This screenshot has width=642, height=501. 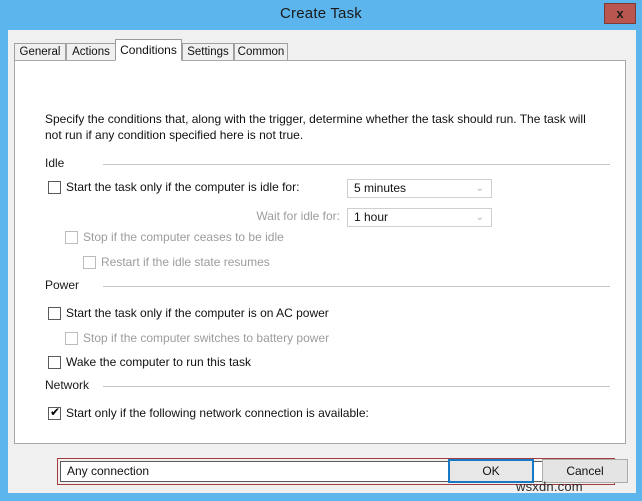 I want to click on group-divider-power, so click(x=356, y=286).